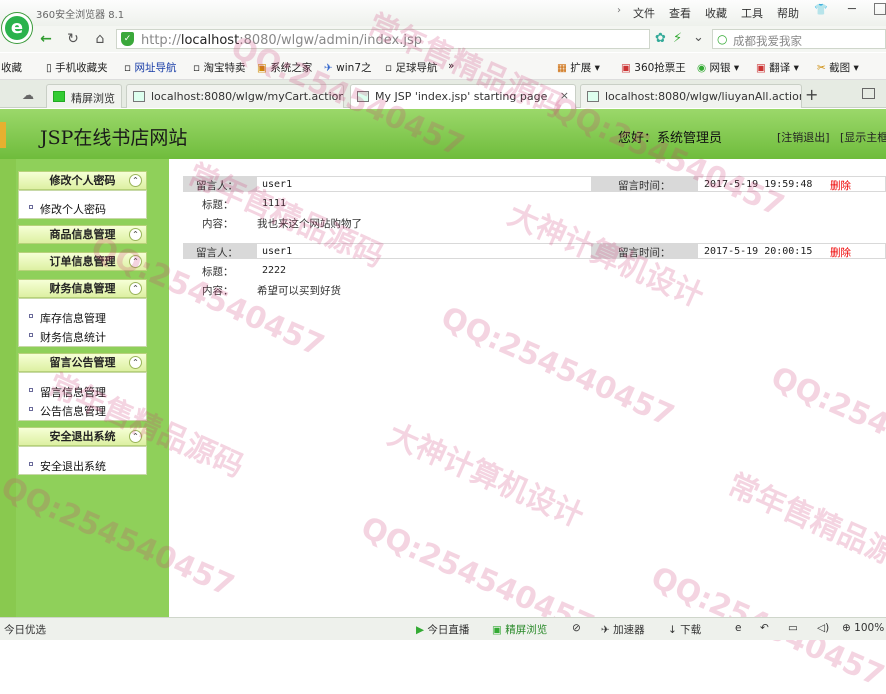 Image resolution: width=886 pixels, height=694 pixels. What do you see at coordinates (100, 39) in the screenshot?
I see `home-icon: ⌂` at bounding box center [100, 39].